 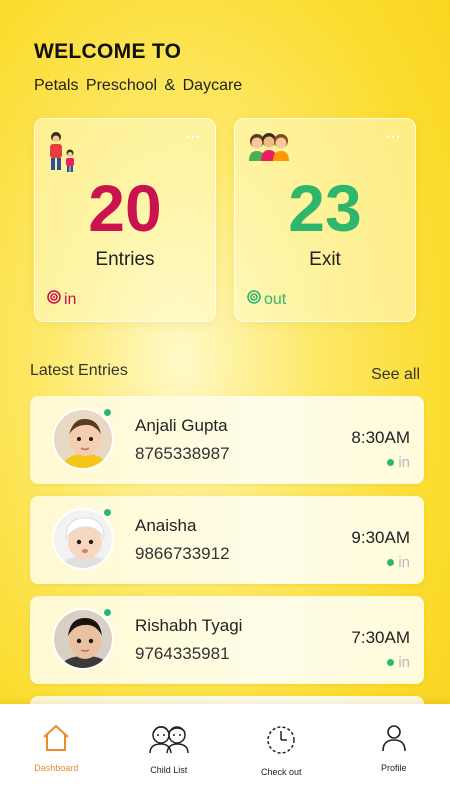 What do you see at coordinates (393, 768) in the screenshot?
I see `nav-label: Profile` at bounding box center [393, 768].